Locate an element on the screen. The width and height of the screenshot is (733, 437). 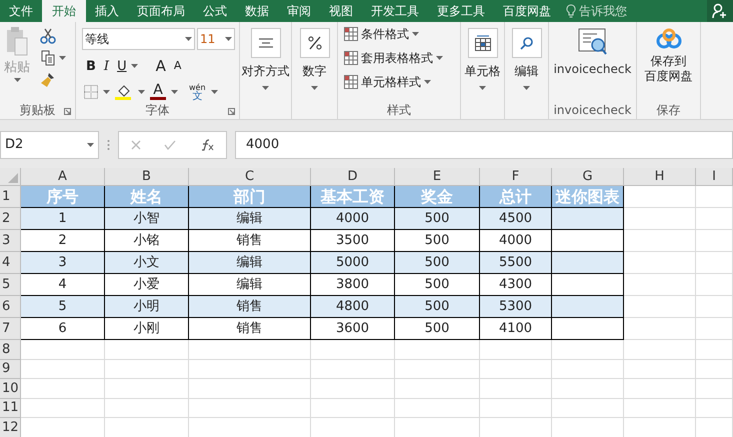
function-icon is located at coordinates (207, 145).